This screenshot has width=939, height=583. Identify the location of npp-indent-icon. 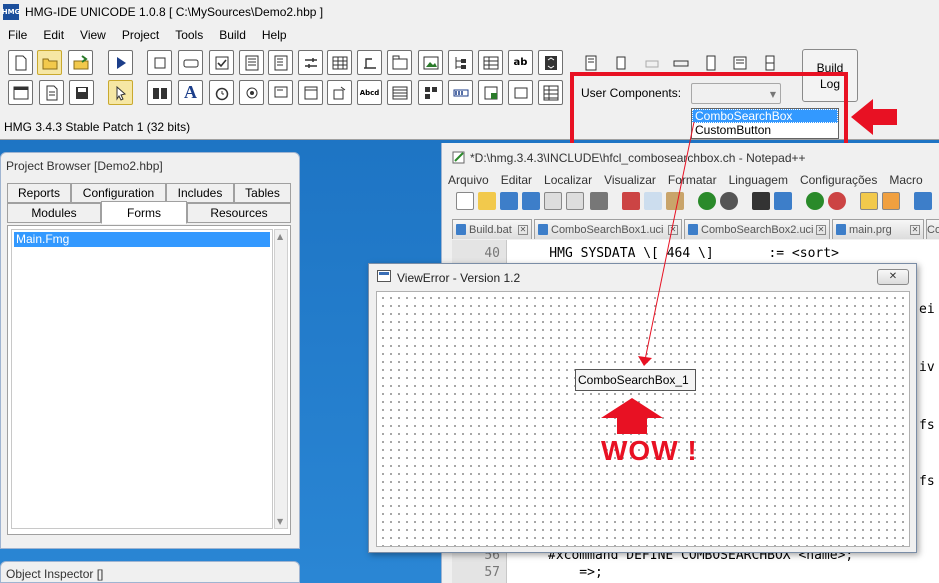
(923, 201).